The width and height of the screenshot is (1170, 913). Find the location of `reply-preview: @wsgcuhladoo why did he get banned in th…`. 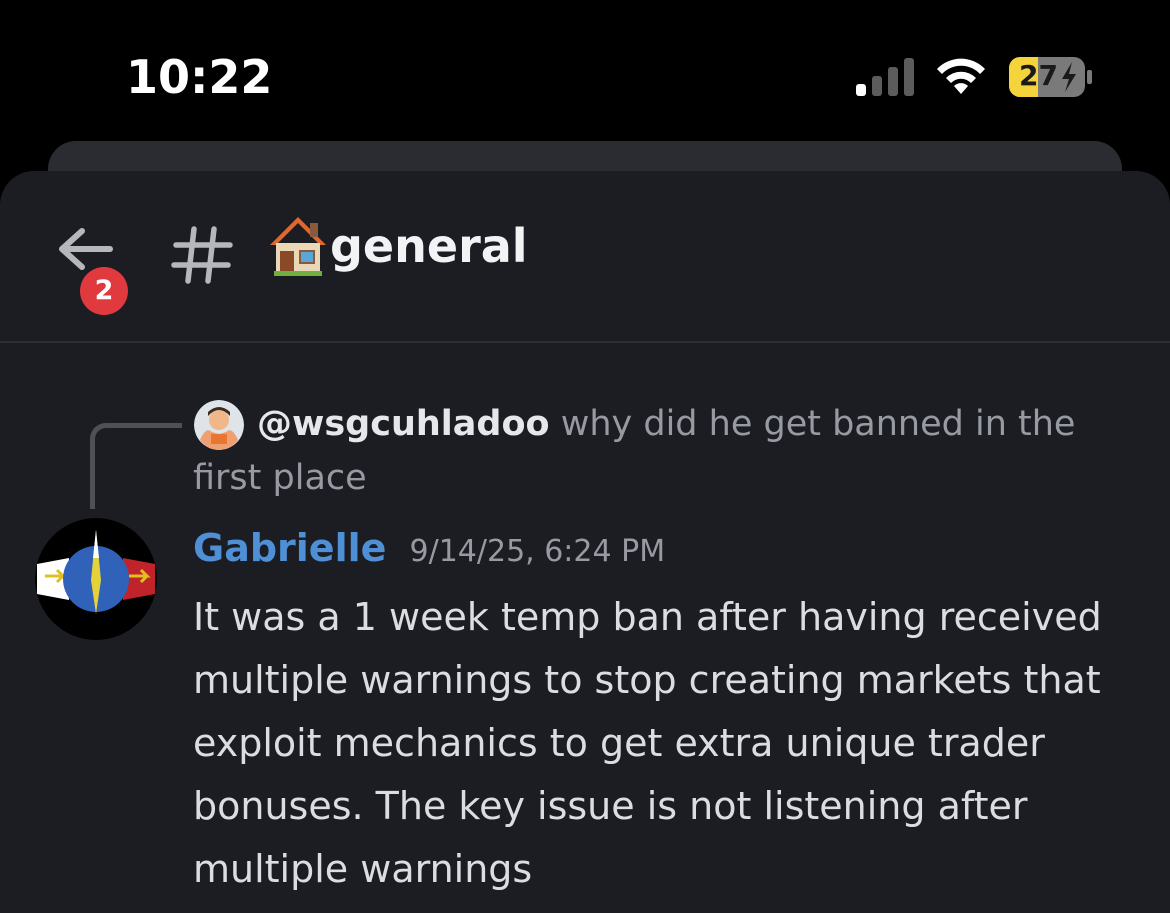

reply-preview: @wsgcuhladoo why did he get banned in th… is located at coordinates (643, 451).